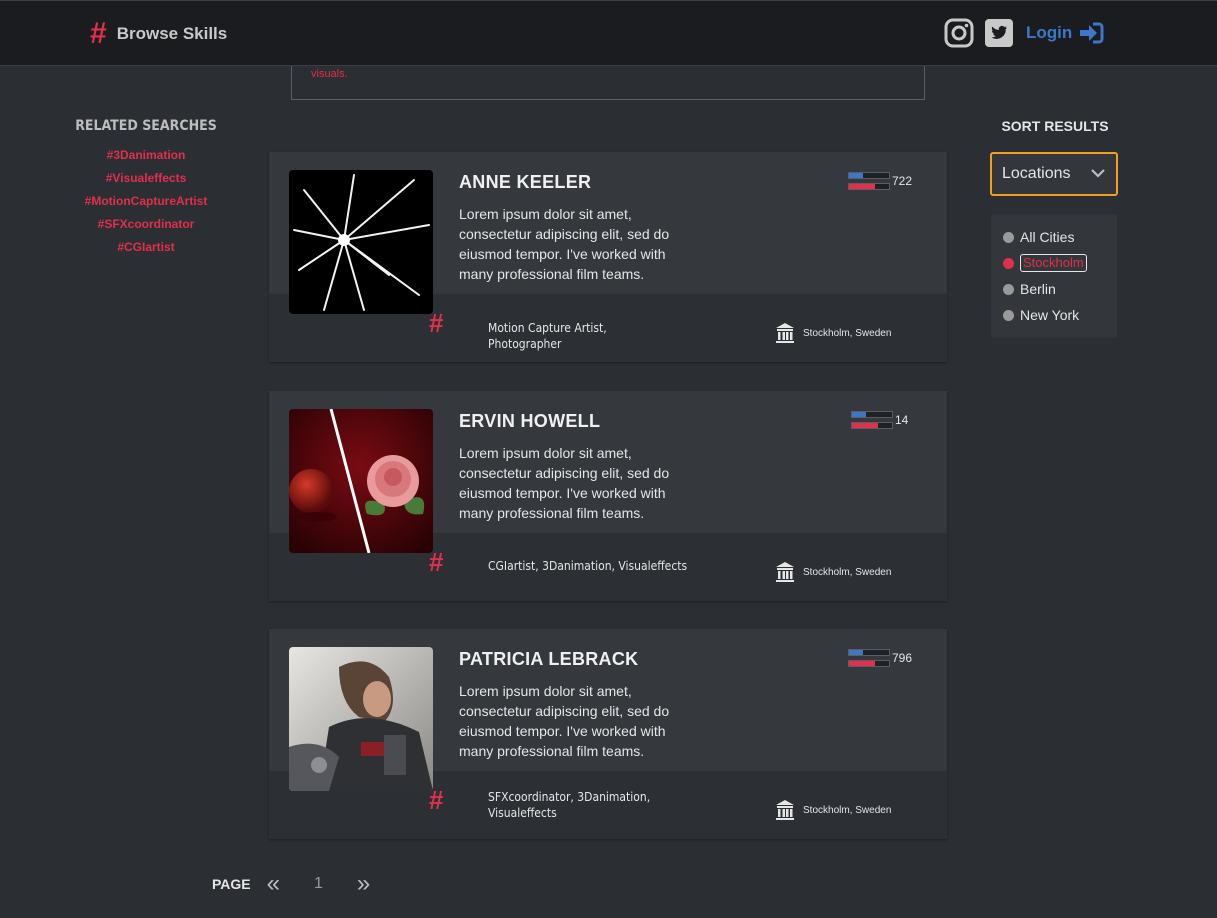  I want to click on login-button: Login, so click(1065, 33).